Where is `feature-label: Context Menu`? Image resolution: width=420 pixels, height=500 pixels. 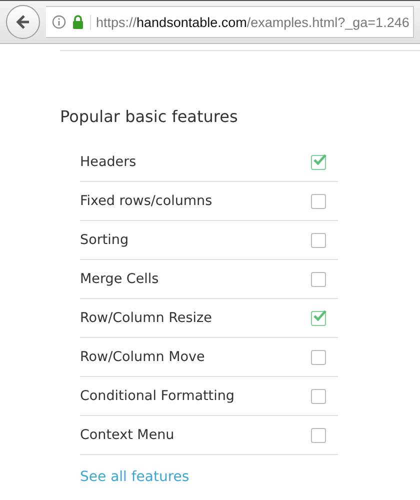 feature-label: Context Menu is located at coordinates (127, 435).